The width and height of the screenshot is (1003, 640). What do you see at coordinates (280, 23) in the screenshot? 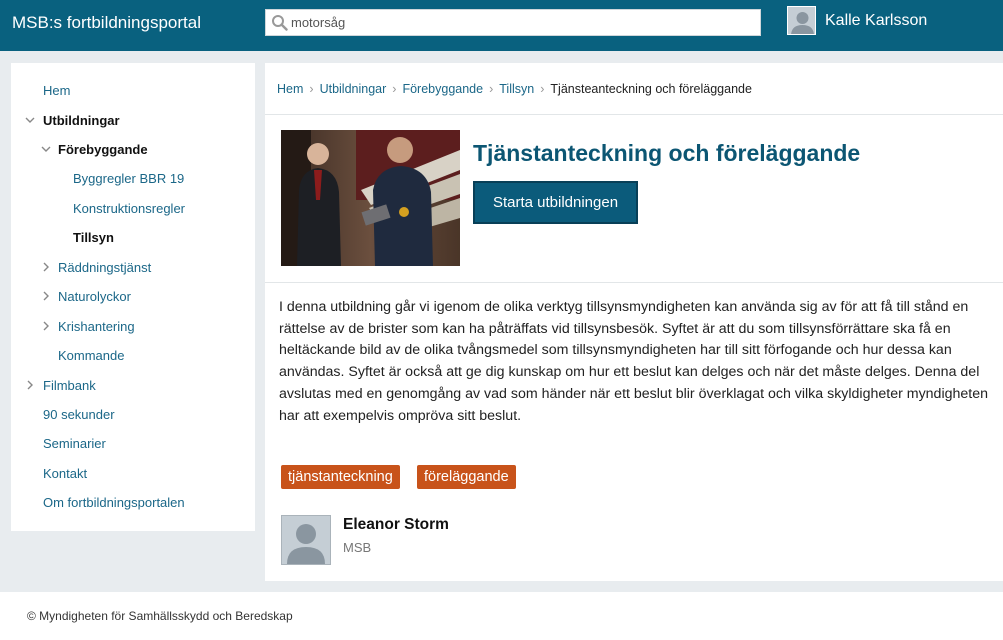
I see `search-icon` at bounding box center [280, 23].